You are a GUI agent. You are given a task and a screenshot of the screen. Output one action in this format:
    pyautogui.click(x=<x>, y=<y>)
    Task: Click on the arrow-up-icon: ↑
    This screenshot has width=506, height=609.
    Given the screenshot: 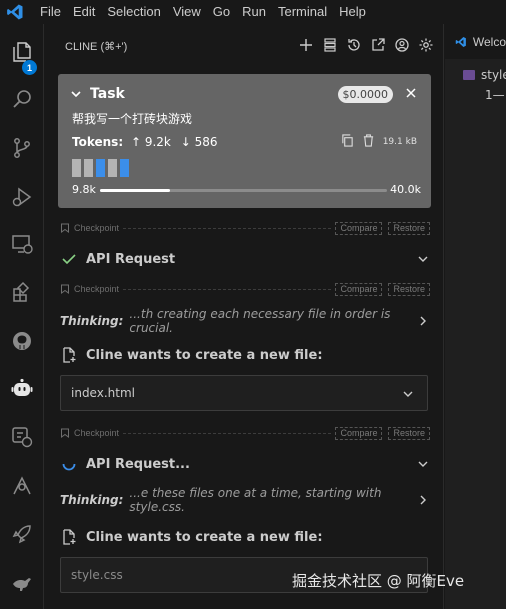 What is the action you would take?
    pyautogui.click(x=136, y=142)
    